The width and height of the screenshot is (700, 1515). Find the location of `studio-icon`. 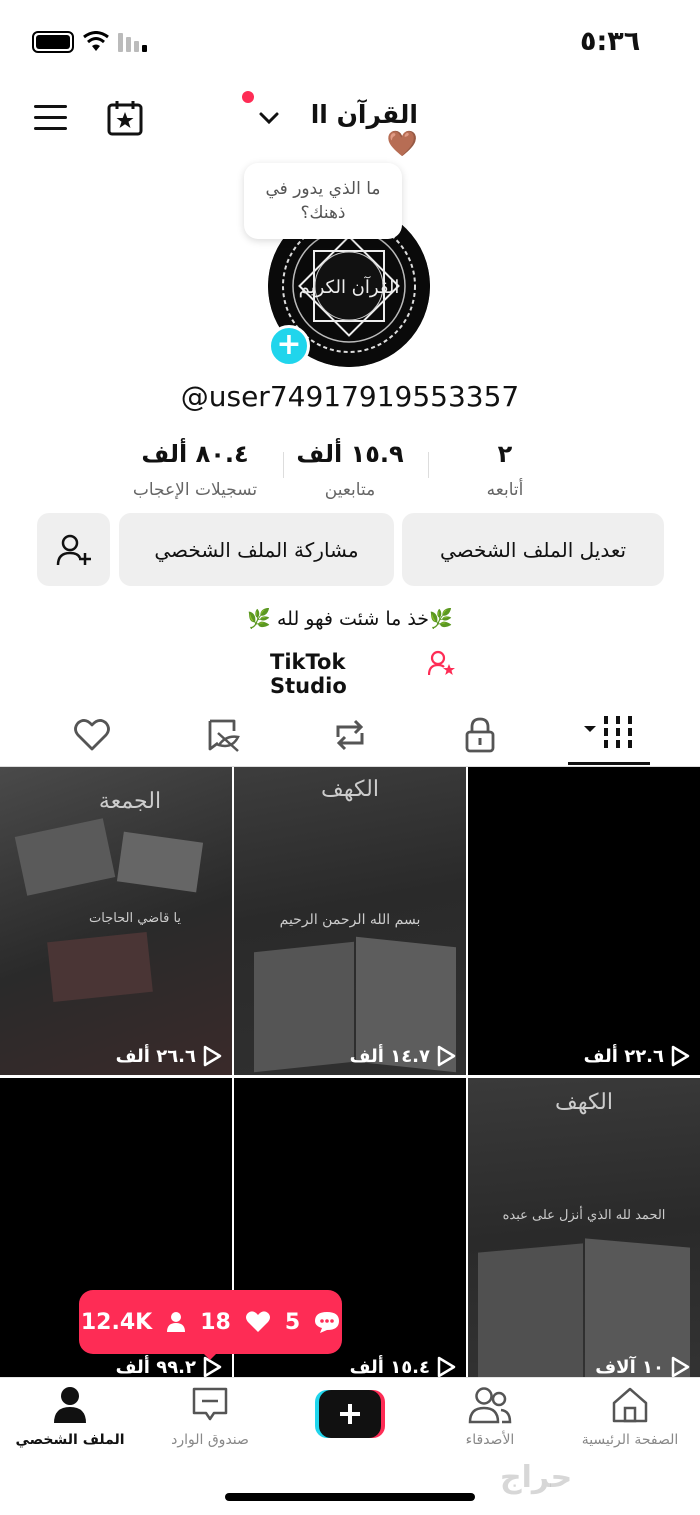

studio-icon is located at coordinates (442, 663).